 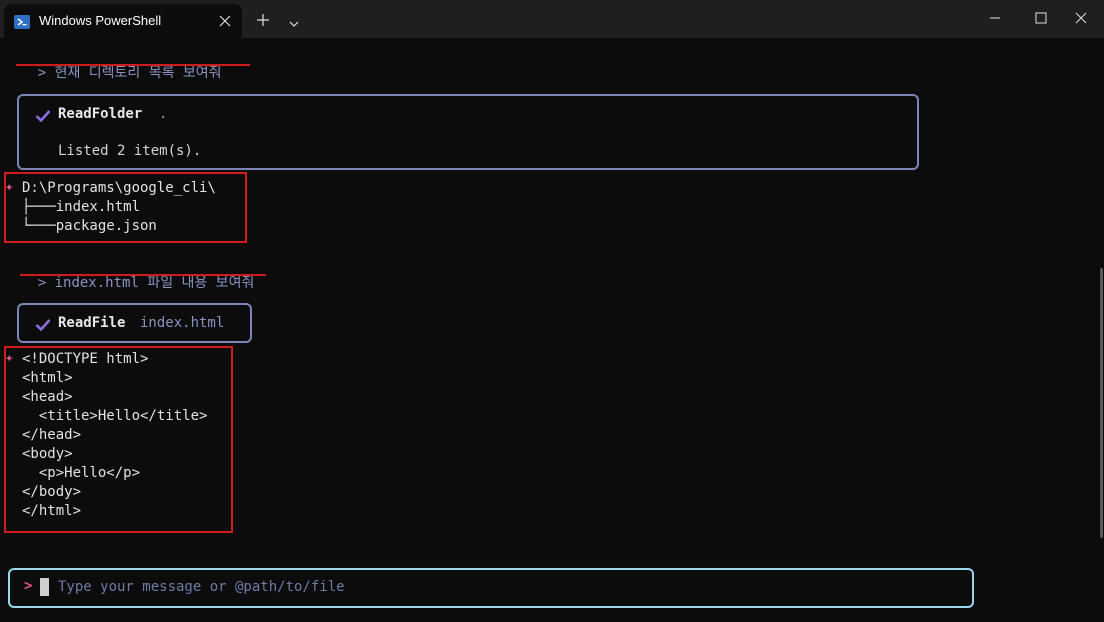 I want to click on code-line: <title>Hello</title>, so click(x=115, y=416).